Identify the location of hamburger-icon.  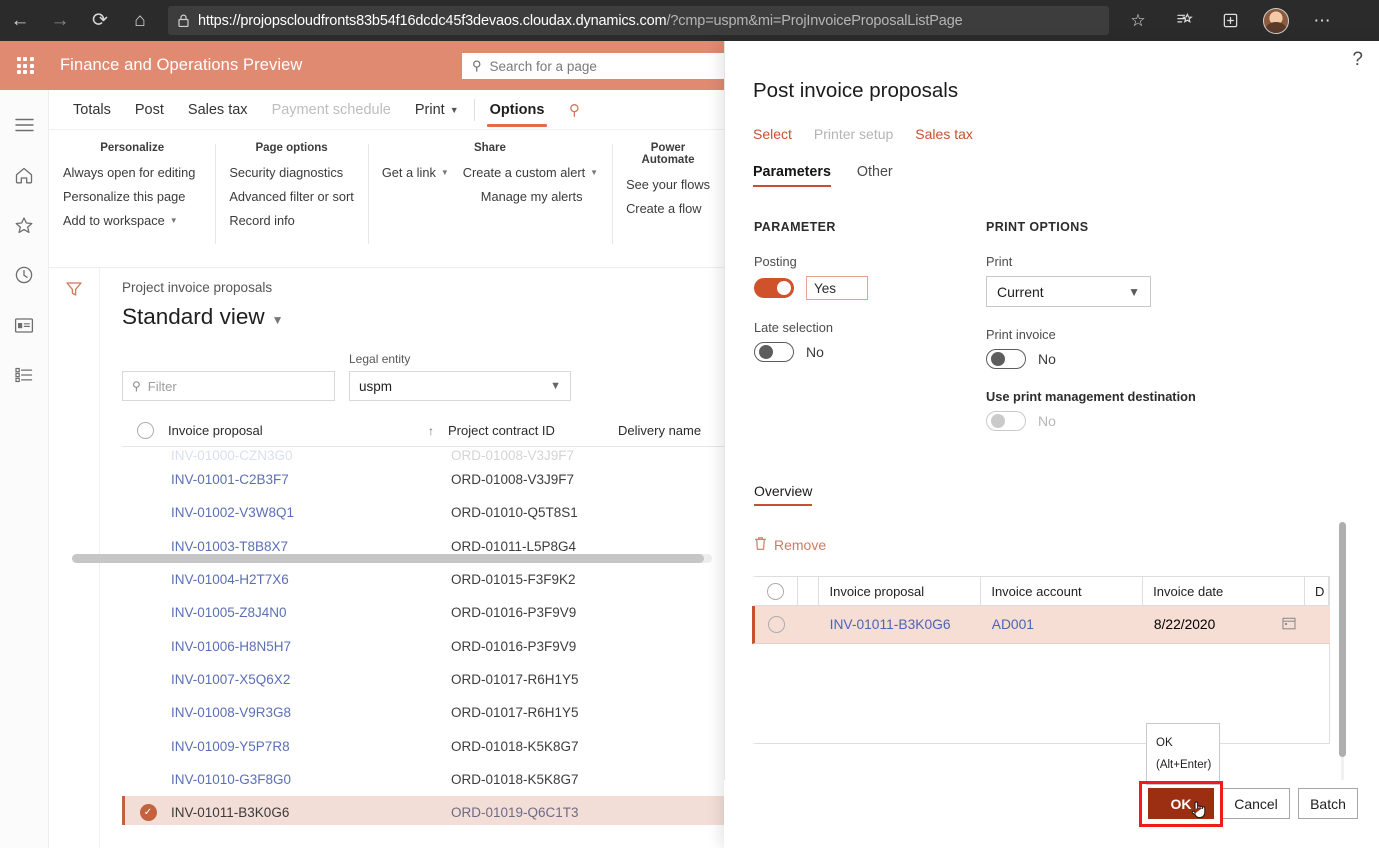
(24, 125).